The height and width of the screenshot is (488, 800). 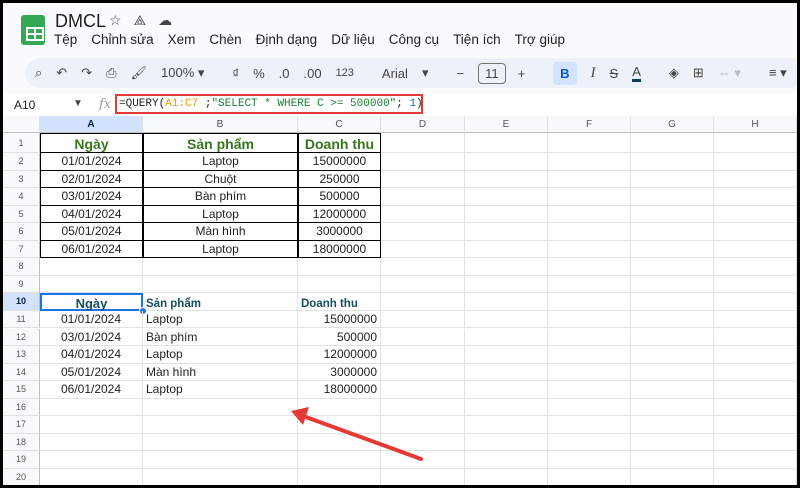 I want to click on arrow-shaft, so click(x=362, y=437).